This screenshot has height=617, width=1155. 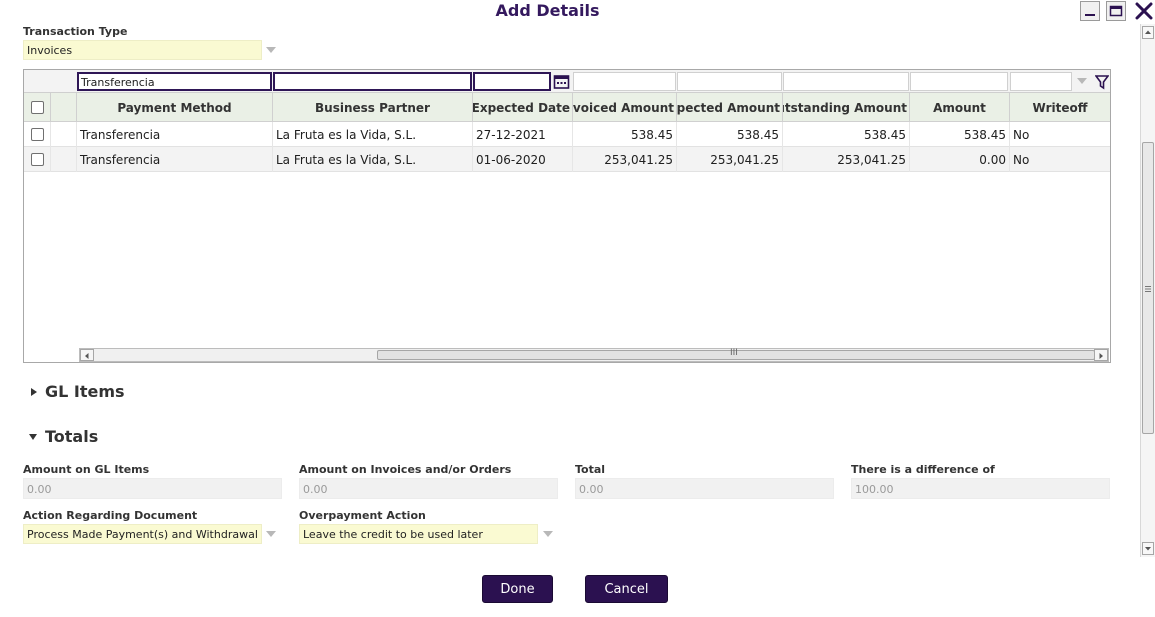 I want to click on close-icon, so click(x=1144, y=11).